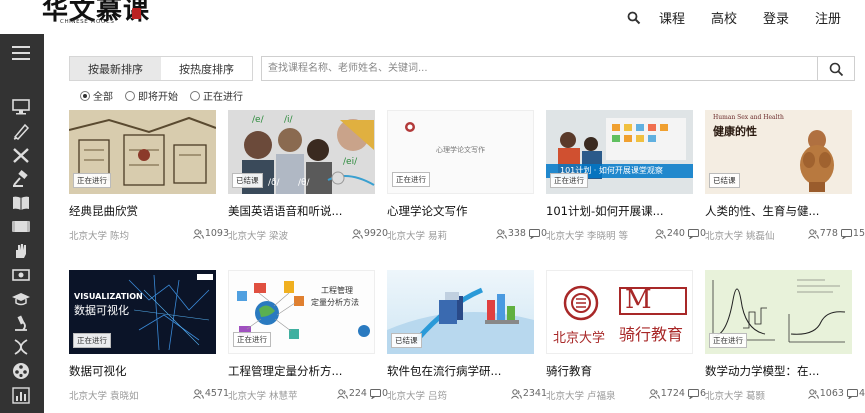 The image size is (865, 413). Describe the element at coordinates (21, 299) in the screenshot. I see `graduation-cap-icon` at that location.